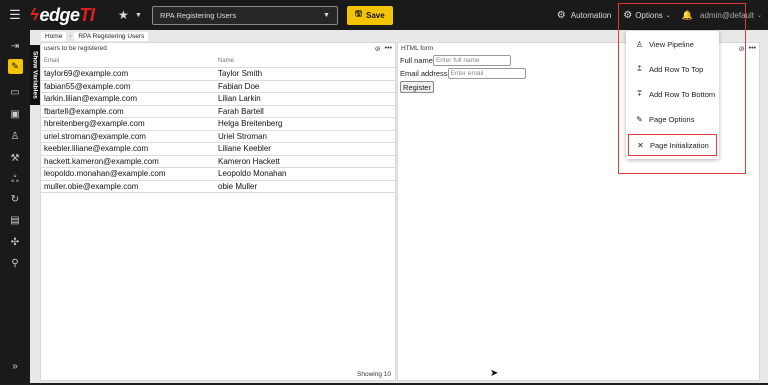 The image size is (768, 385). What do you see at coordinates (35, 75) in the screenshot?
I see `show-variables-tab: Show Variables` at bounding box center [35, 75].